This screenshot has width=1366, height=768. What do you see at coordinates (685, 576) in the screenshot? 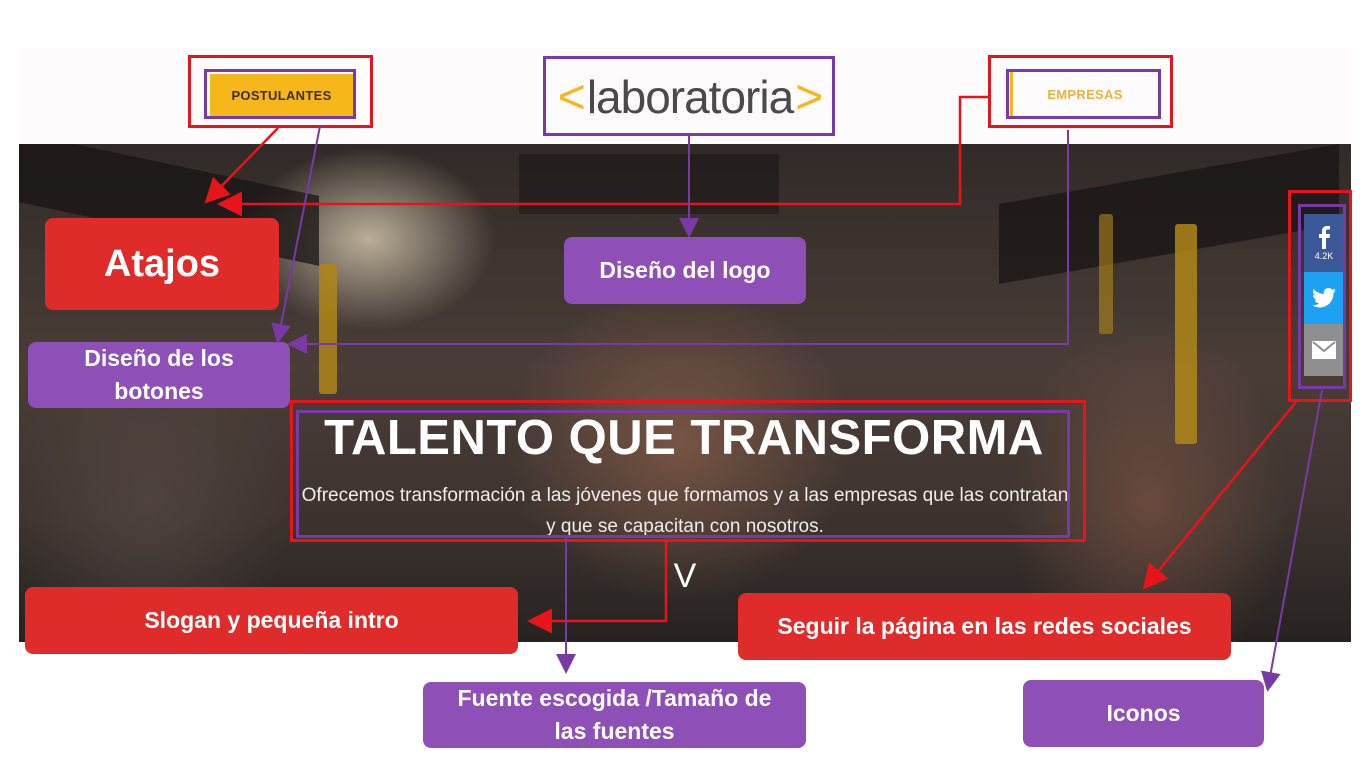
I see `scroll-down-chevron: V` at bounding box center [685, 576].